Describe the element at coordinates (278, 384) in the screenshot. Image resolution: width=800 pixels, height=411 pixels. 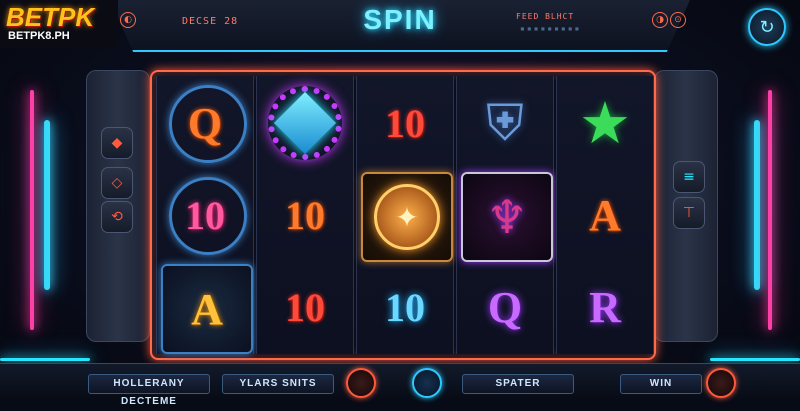
I see `bottom-label-2: YLARS SNITS` at that location.